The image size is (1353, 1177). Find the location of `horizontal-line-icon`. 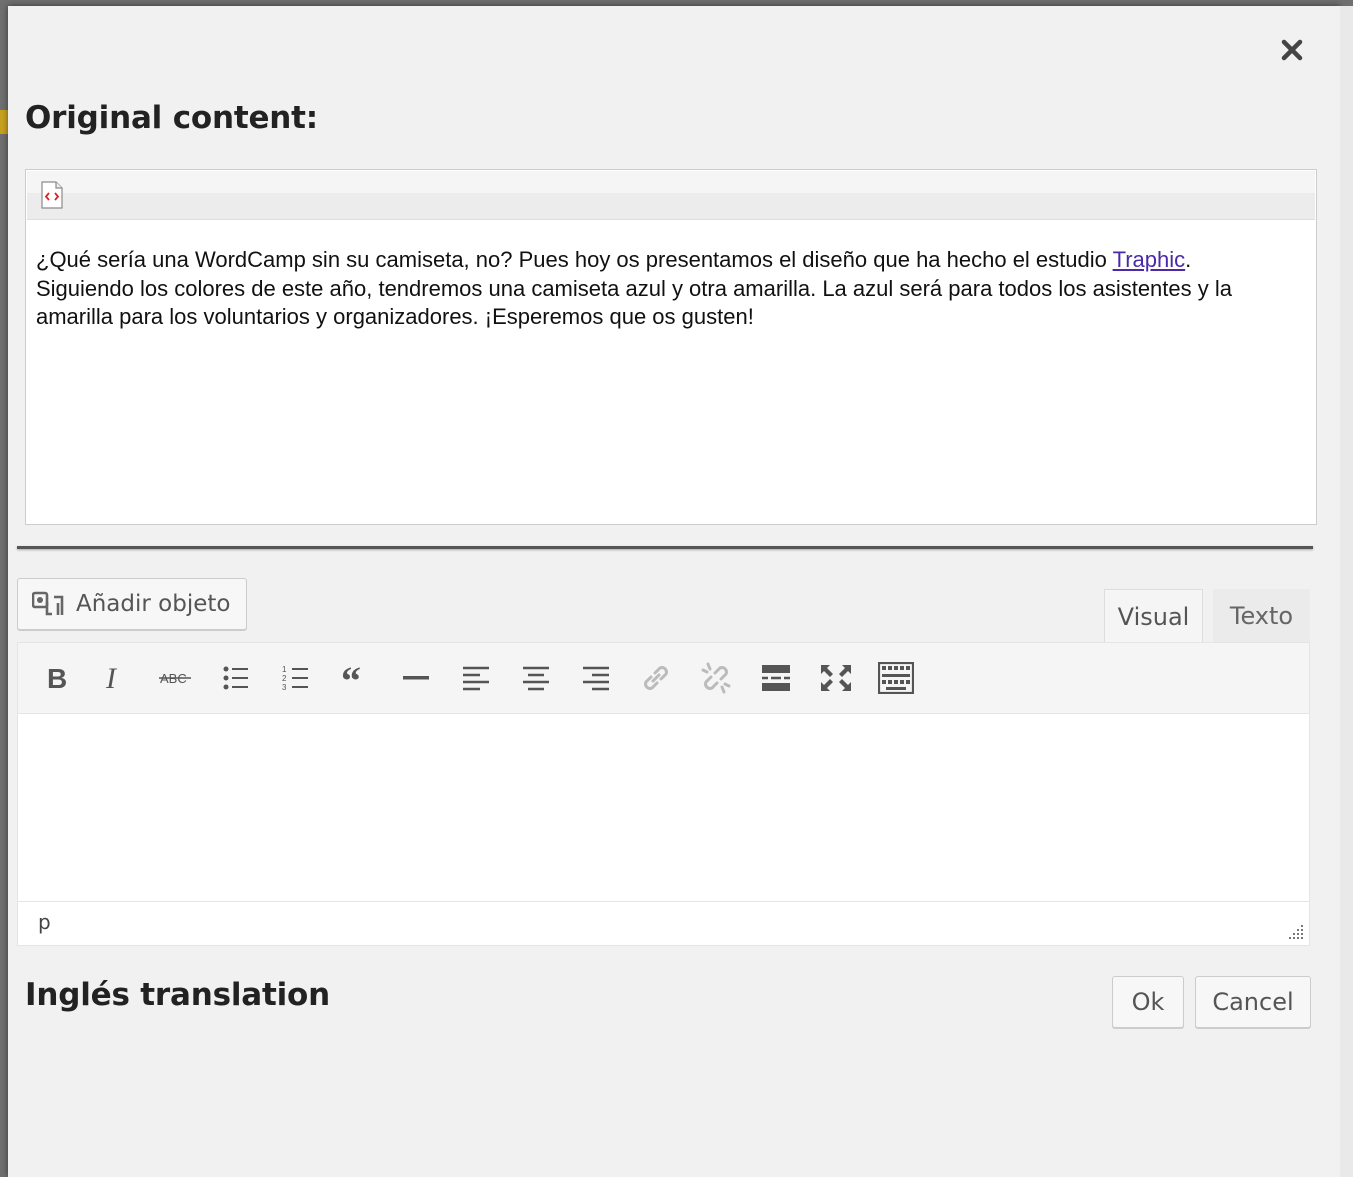

horizontal-line-icon is located at coordinates (416, 678).